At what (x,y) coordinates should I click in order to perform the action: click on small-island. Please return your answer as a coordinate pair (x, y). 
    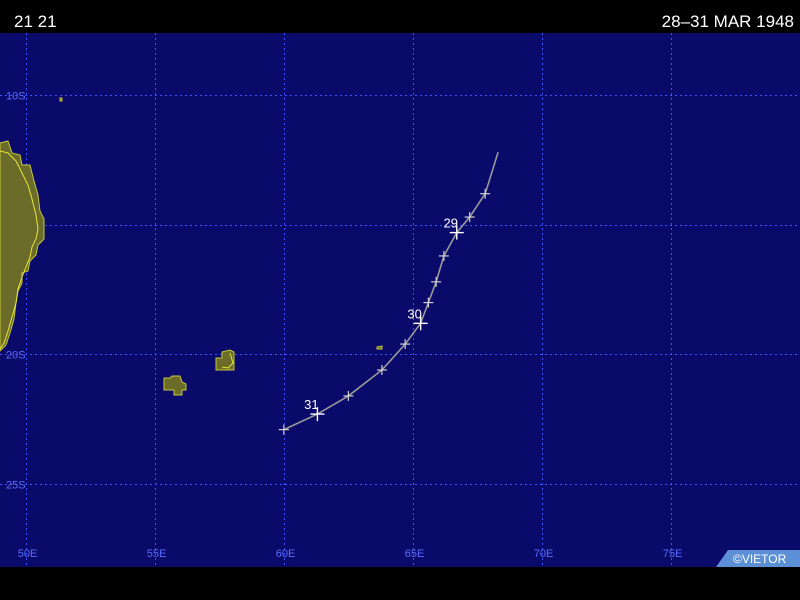
    Looking at the image, I should click on (61, 99).